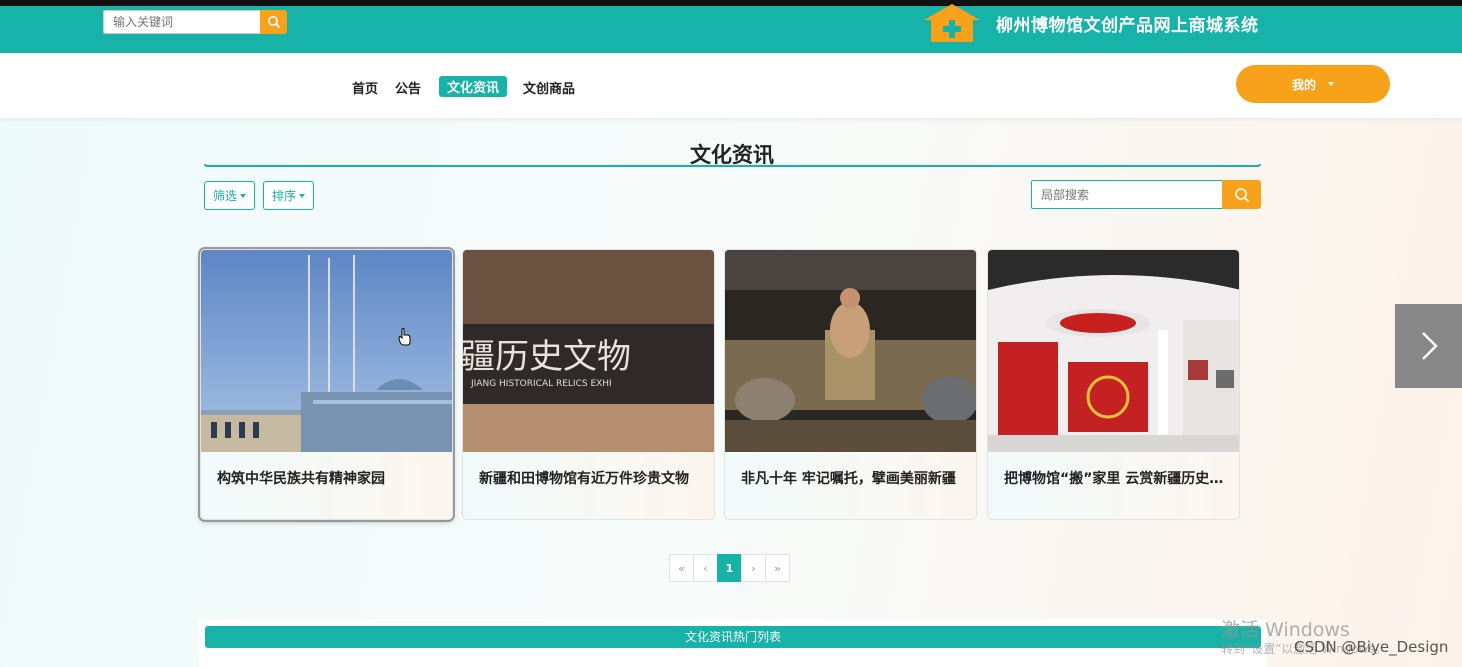 This screenshot has width=1462, height=667. I want to click on page-prev-button: ‹, so click(705, 568).